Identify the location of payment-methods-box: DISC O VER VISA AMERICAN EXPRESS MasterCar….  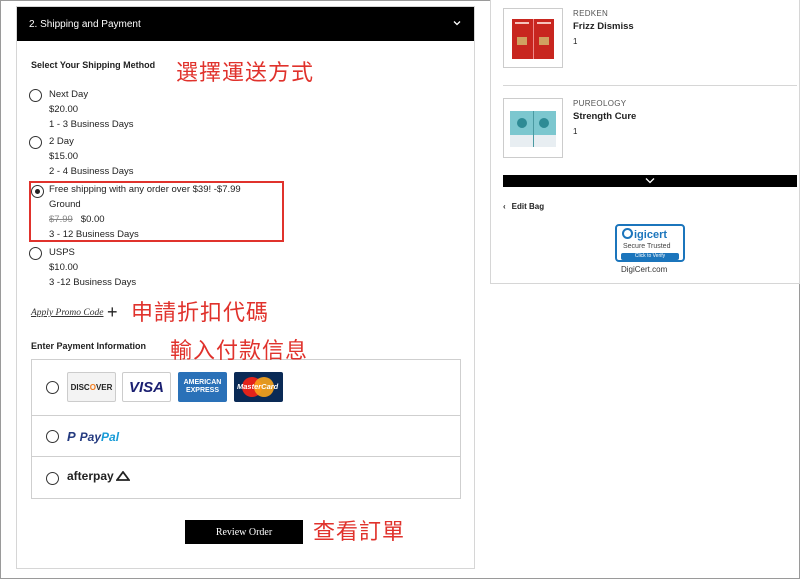
(246, 429).